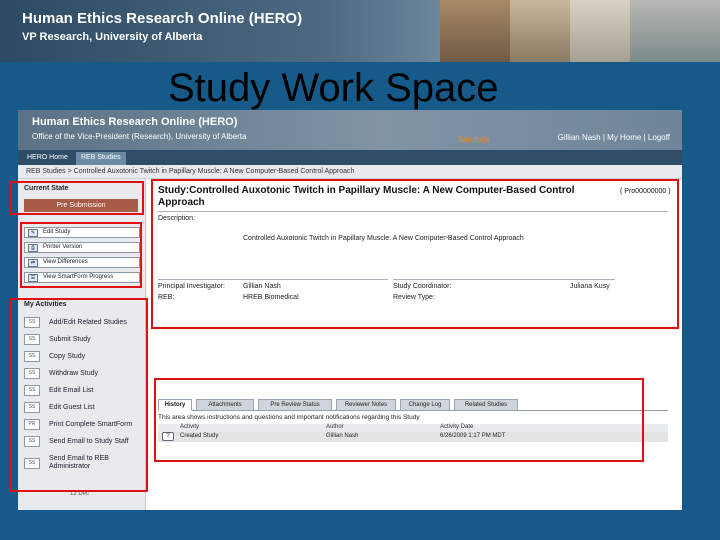  I want to click on banner-title: Human Ethics Research Online (HERO), so click(162, 18).